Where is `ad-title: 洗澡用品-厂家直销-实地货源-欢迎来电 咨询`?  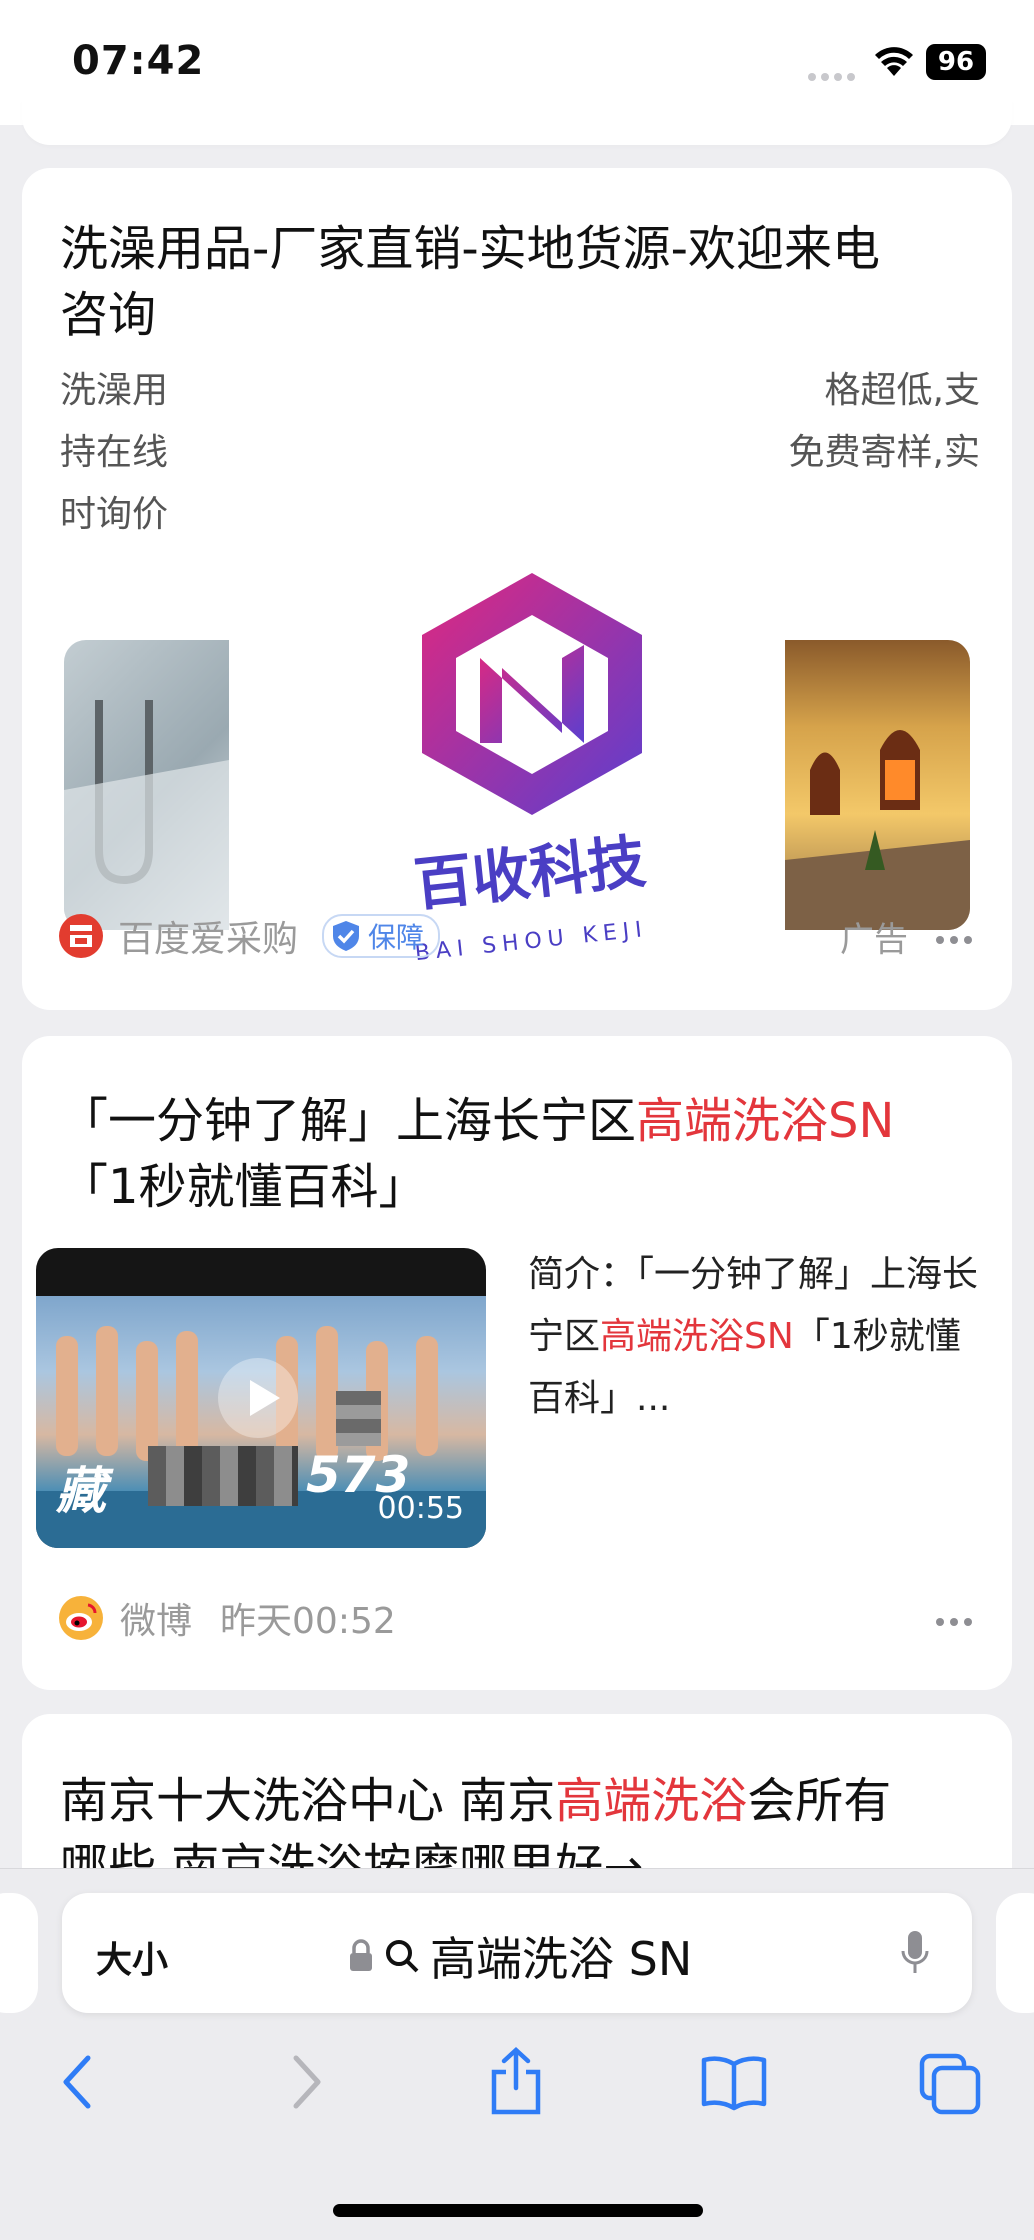 ad-title: 洗澡用品-厂家直销-实地货源-欢迎来电 咨询 is located at coordinates (470, 282).